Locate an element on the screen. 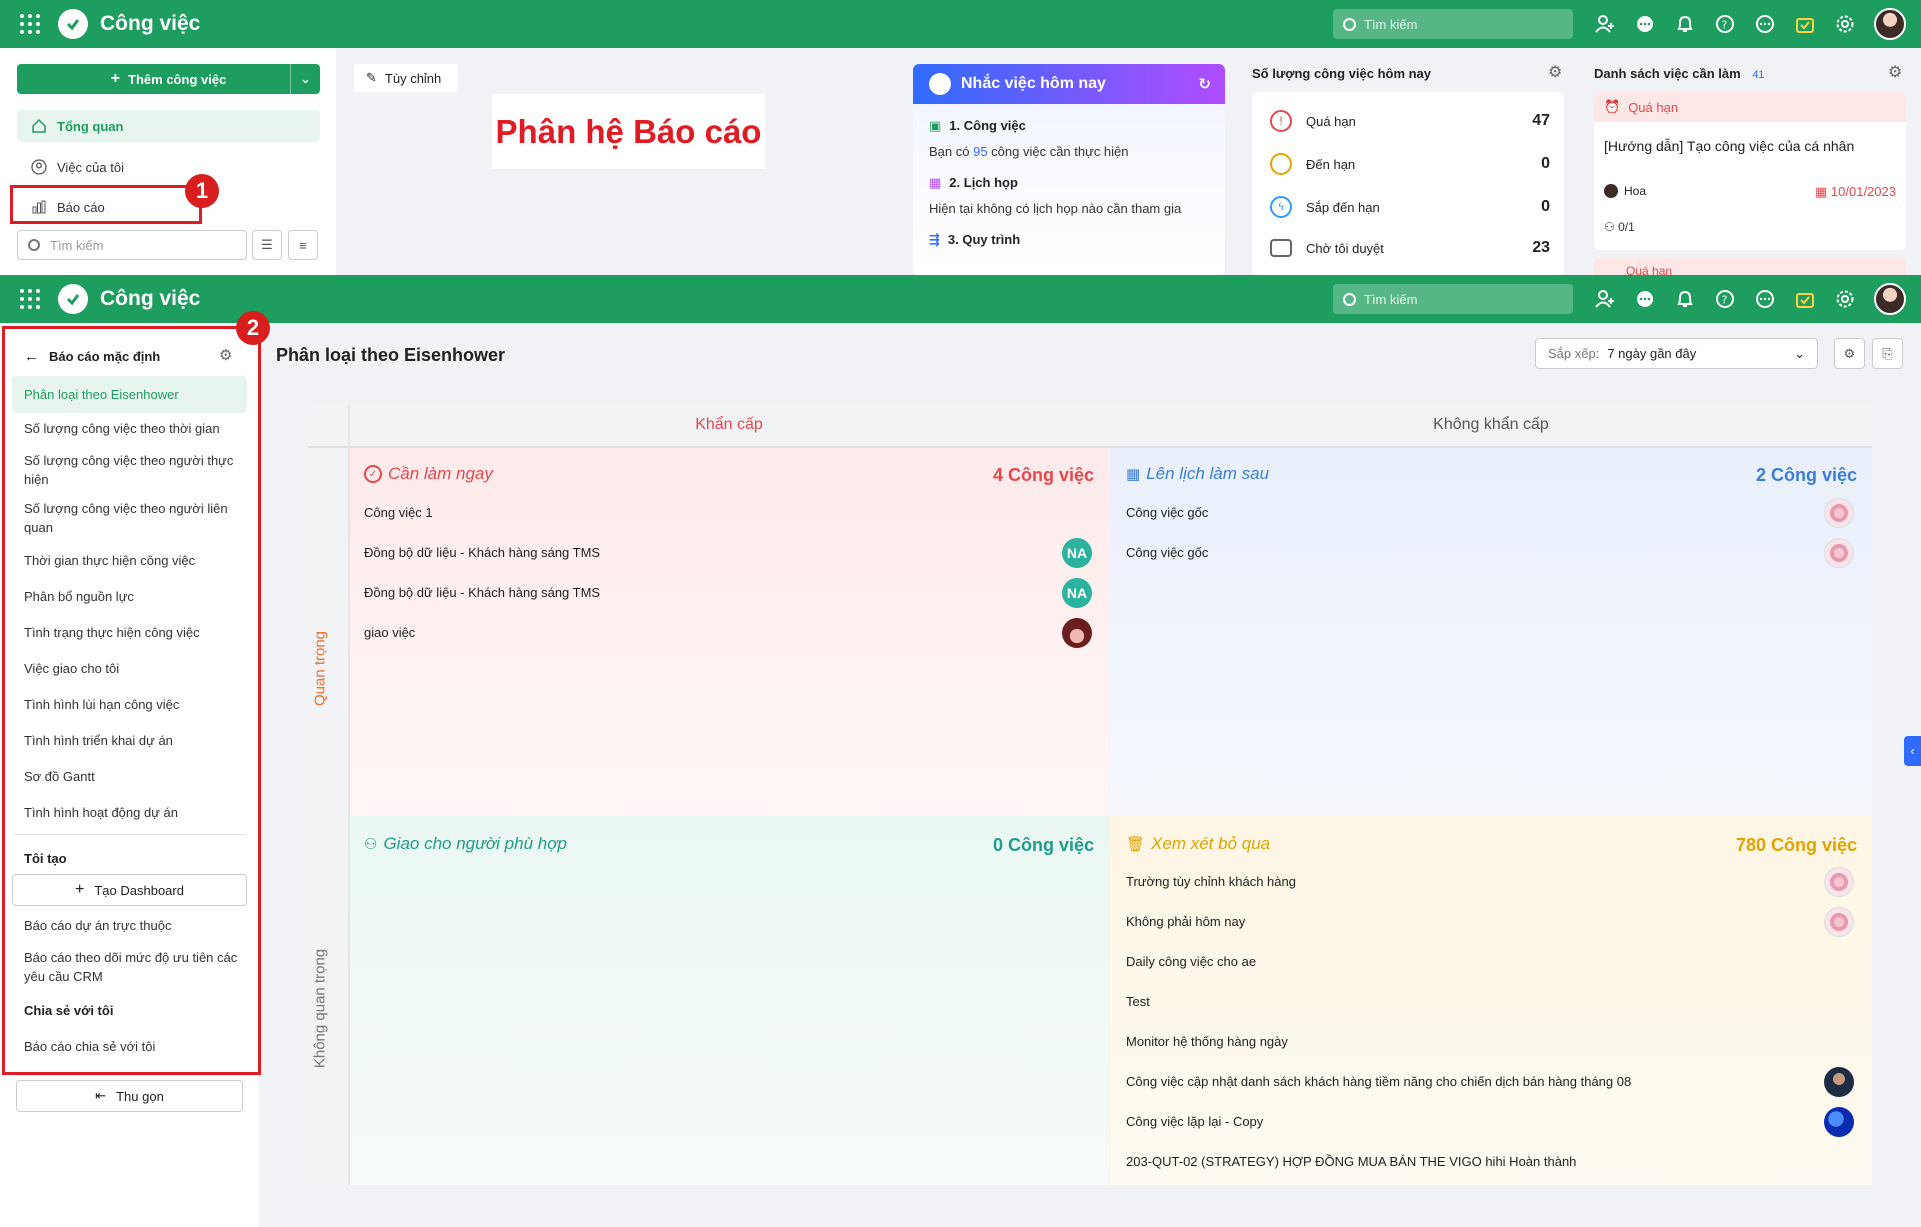 The height and width of the screenshot is (1227, 1921). calendar-icon: ▦ is located at coordinates (1821, 191).